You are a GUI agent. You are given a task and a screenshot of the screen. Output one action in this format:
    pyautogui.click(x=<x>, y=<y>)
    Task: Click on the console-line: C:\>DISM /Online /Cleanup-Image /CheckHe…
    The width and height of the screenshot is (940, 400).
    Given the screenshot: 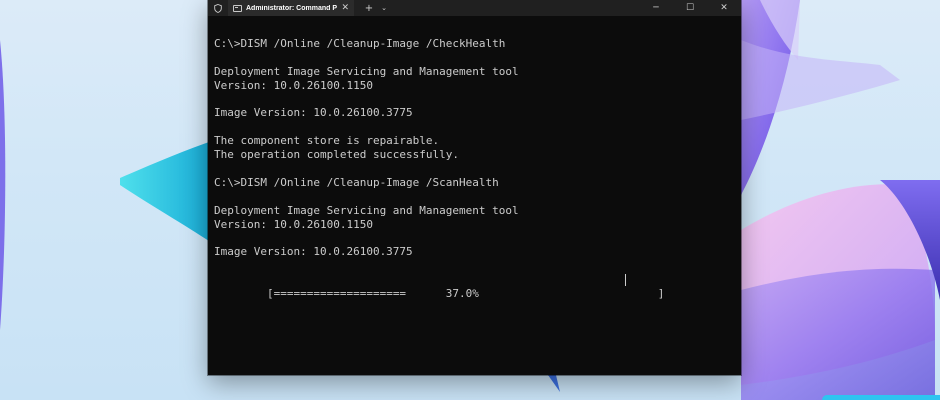 What is the action you would take?
    pyautogui.click(x=360, y=43)
    